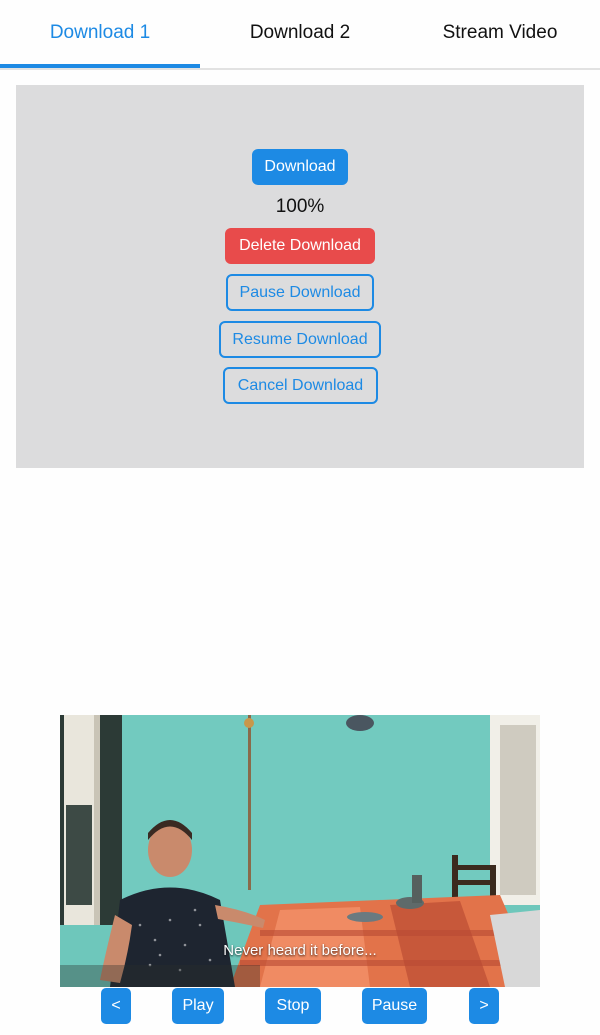  I want to click on previous-button: <, so click(116, 1006).